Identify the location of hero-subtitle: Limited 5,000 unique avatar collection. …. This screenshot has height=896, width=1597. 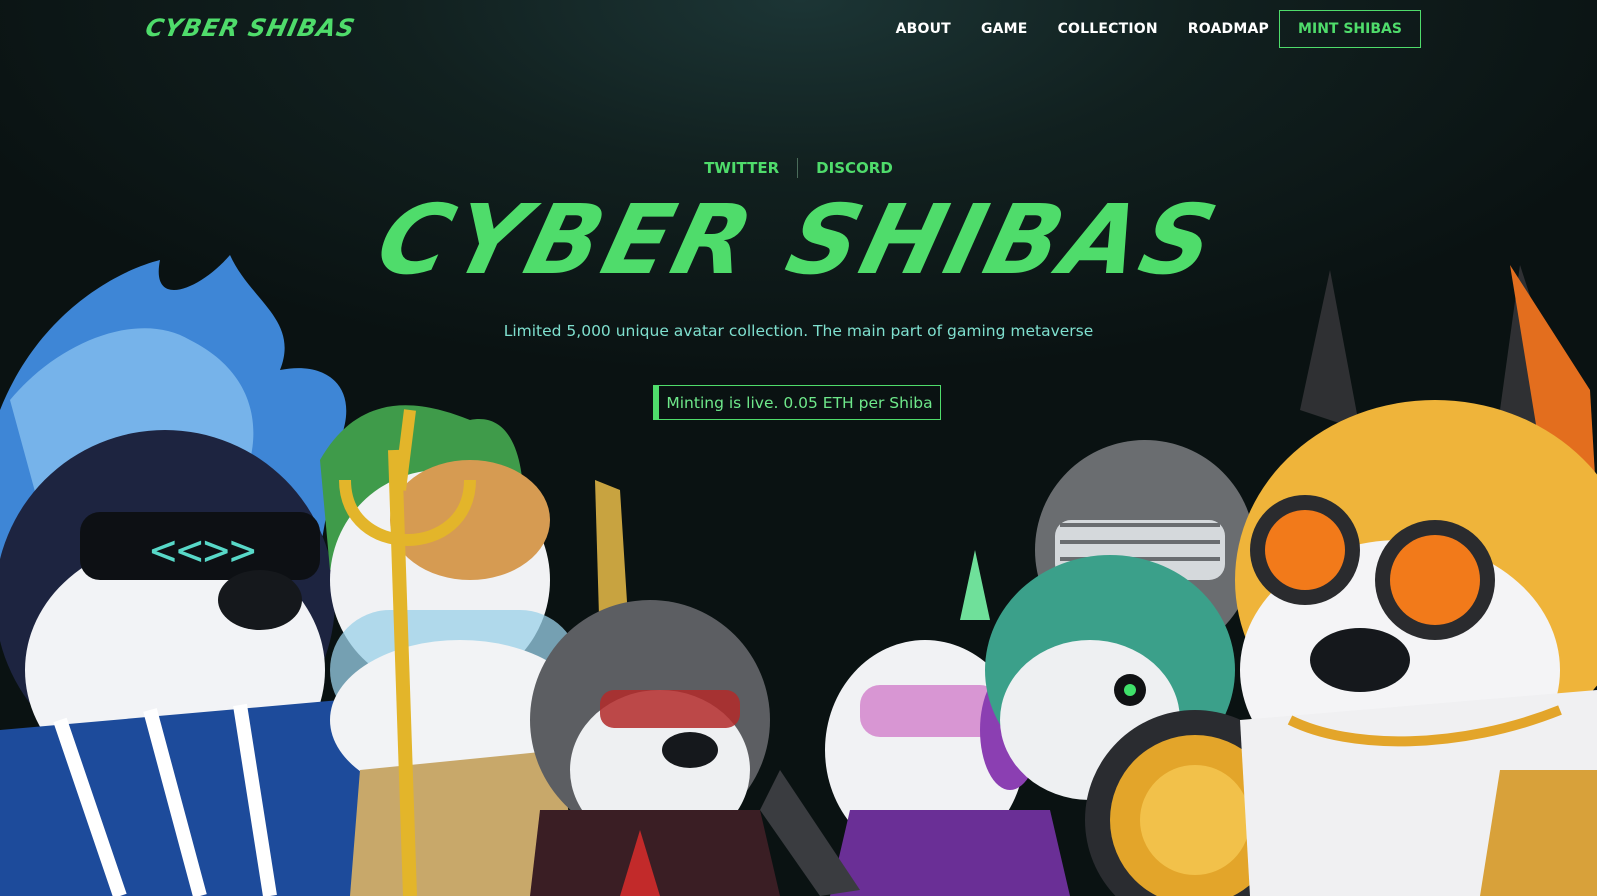
(798, 331).